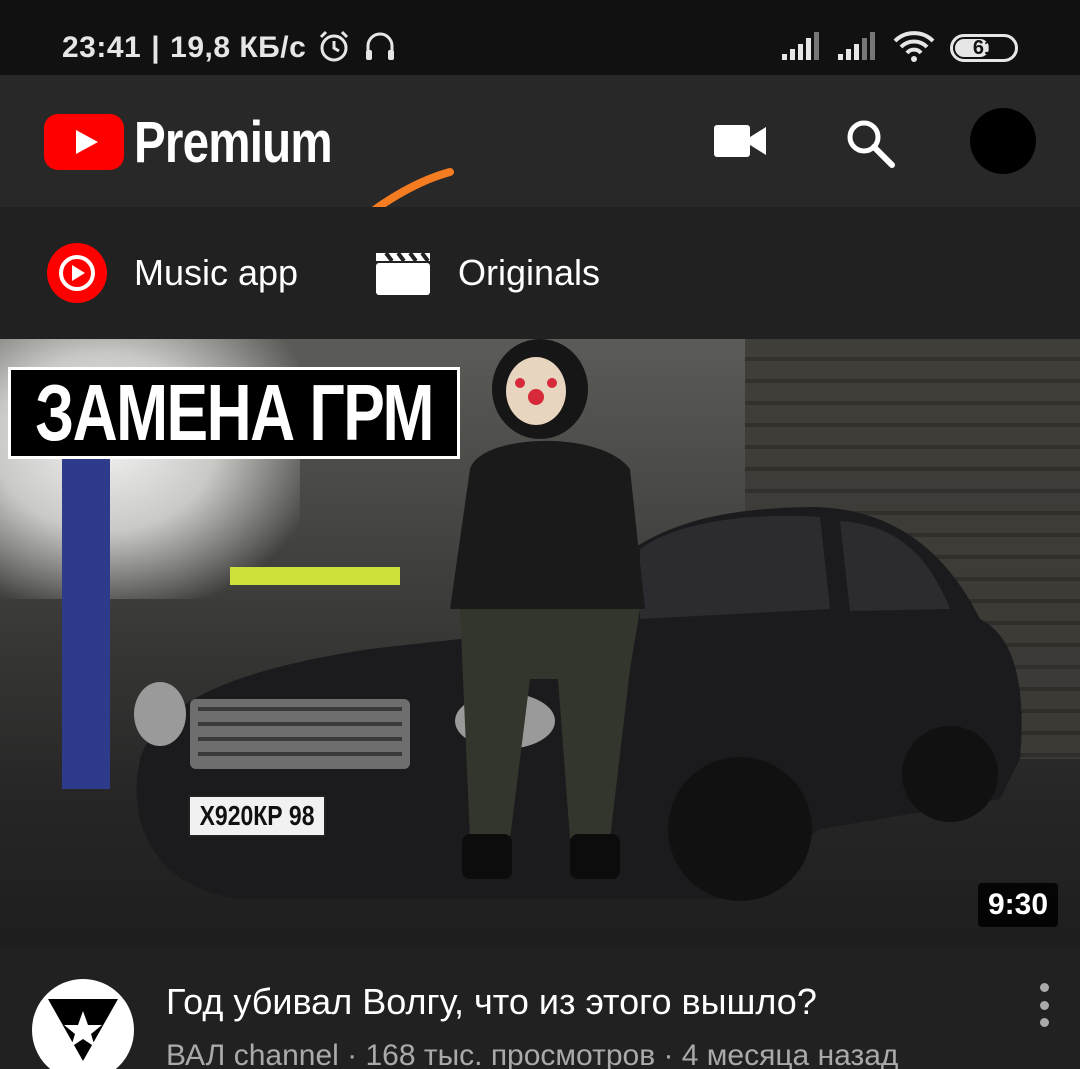  I want to click on duration-text: 9:30, so click(1017, 904).